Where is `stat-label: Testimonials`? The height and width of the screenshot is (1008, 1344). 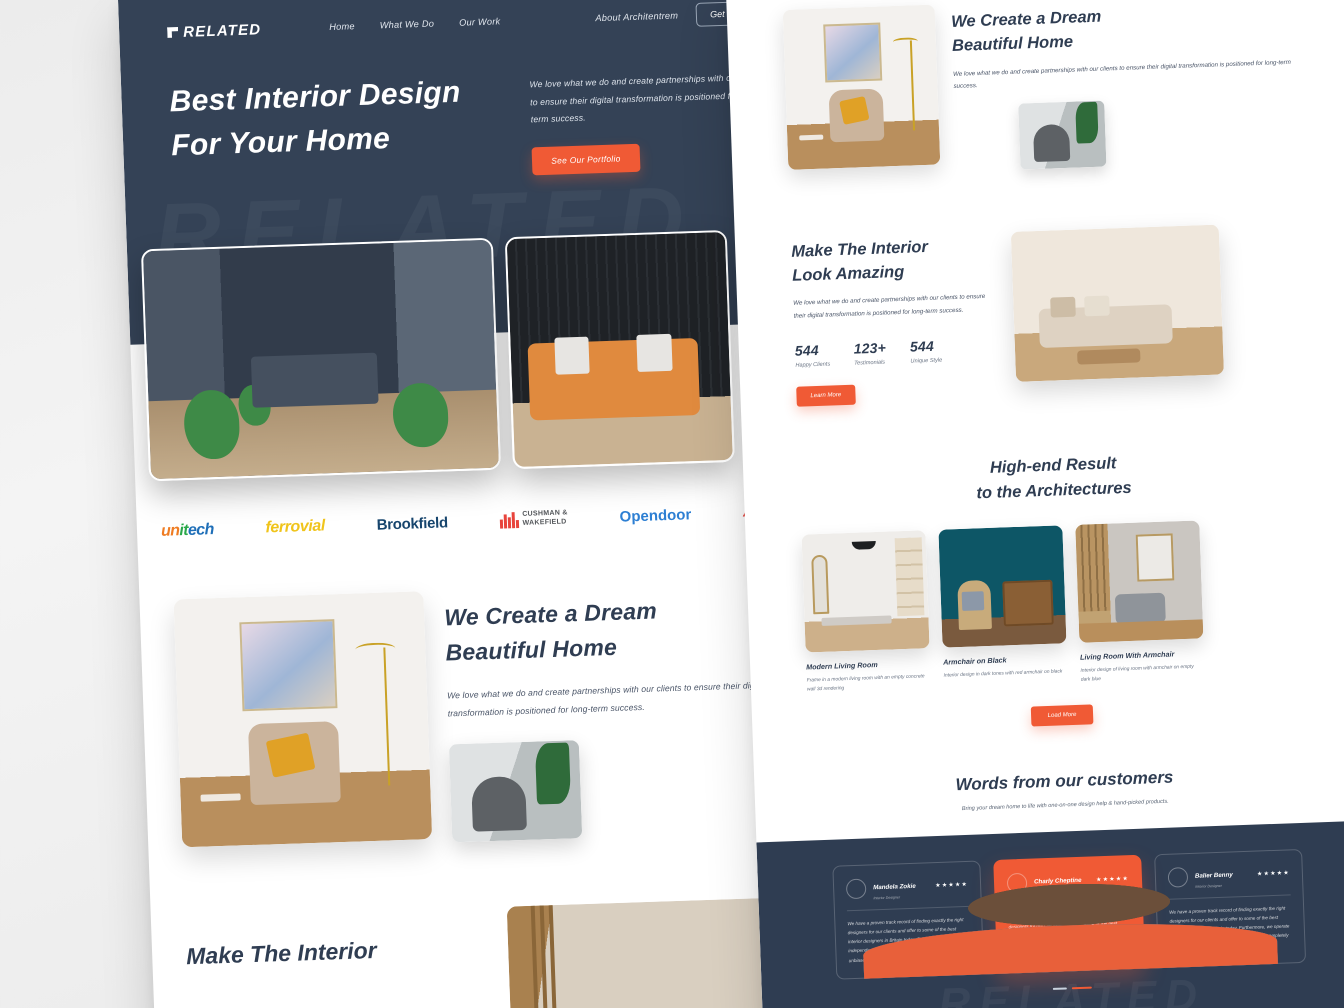 stat-label: Testimonials is located at coordinates (870, 363).